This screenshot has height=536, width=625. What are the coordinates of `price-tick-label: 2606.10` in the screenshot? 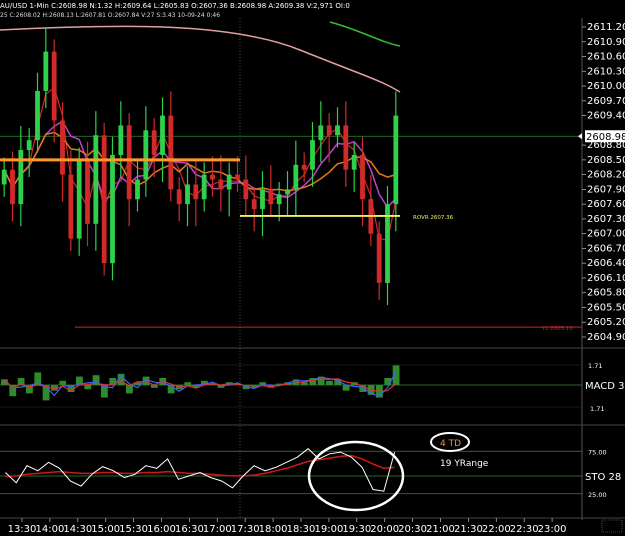 It's located at (606, 278).